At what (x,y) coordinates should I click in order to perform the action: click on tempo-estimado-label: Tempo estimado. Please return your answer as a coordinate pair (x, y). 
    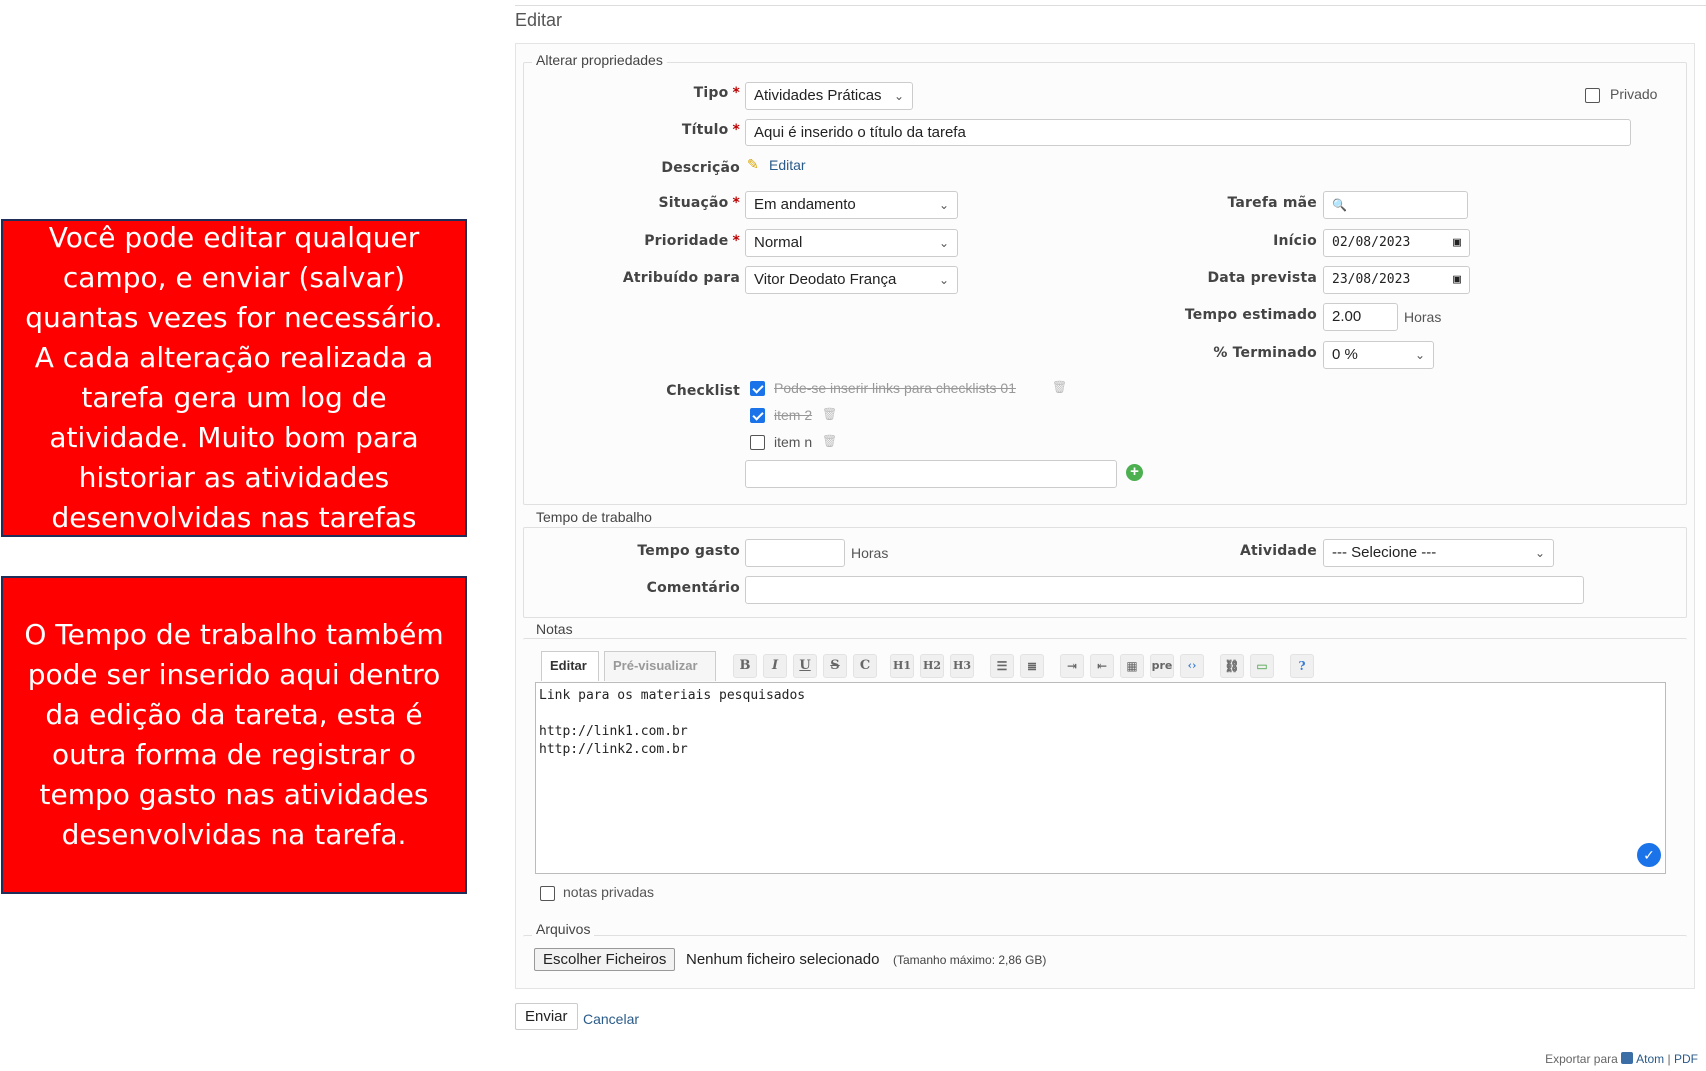
    Looking at the image, I should click on (1250, 315).